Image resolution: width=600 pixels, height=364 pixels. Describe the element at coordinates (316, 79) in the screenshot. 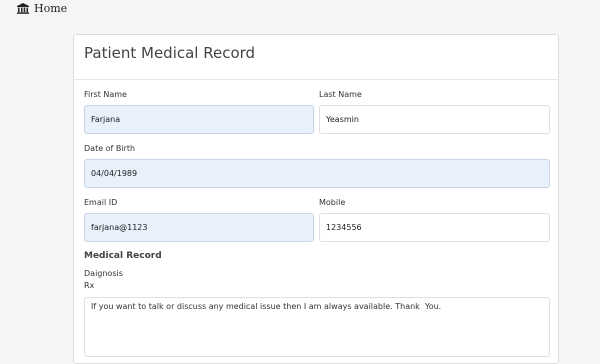

I see `title-divider` at that location.